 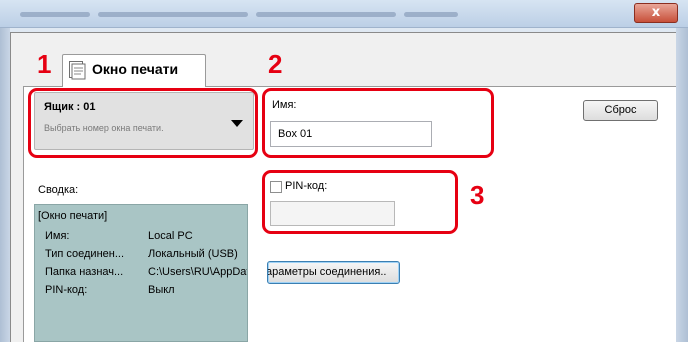 I want to click on window-frame-left, so click(x=5, y=185).